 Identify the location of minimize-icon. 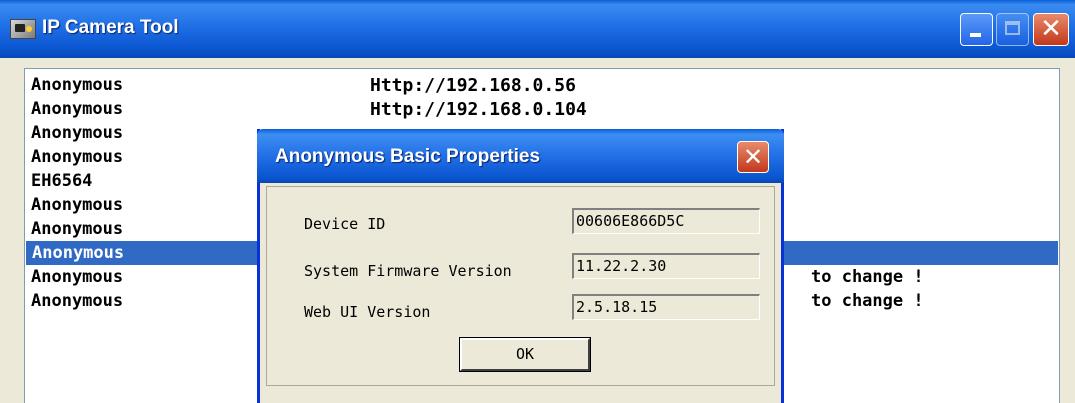
(975, 35).